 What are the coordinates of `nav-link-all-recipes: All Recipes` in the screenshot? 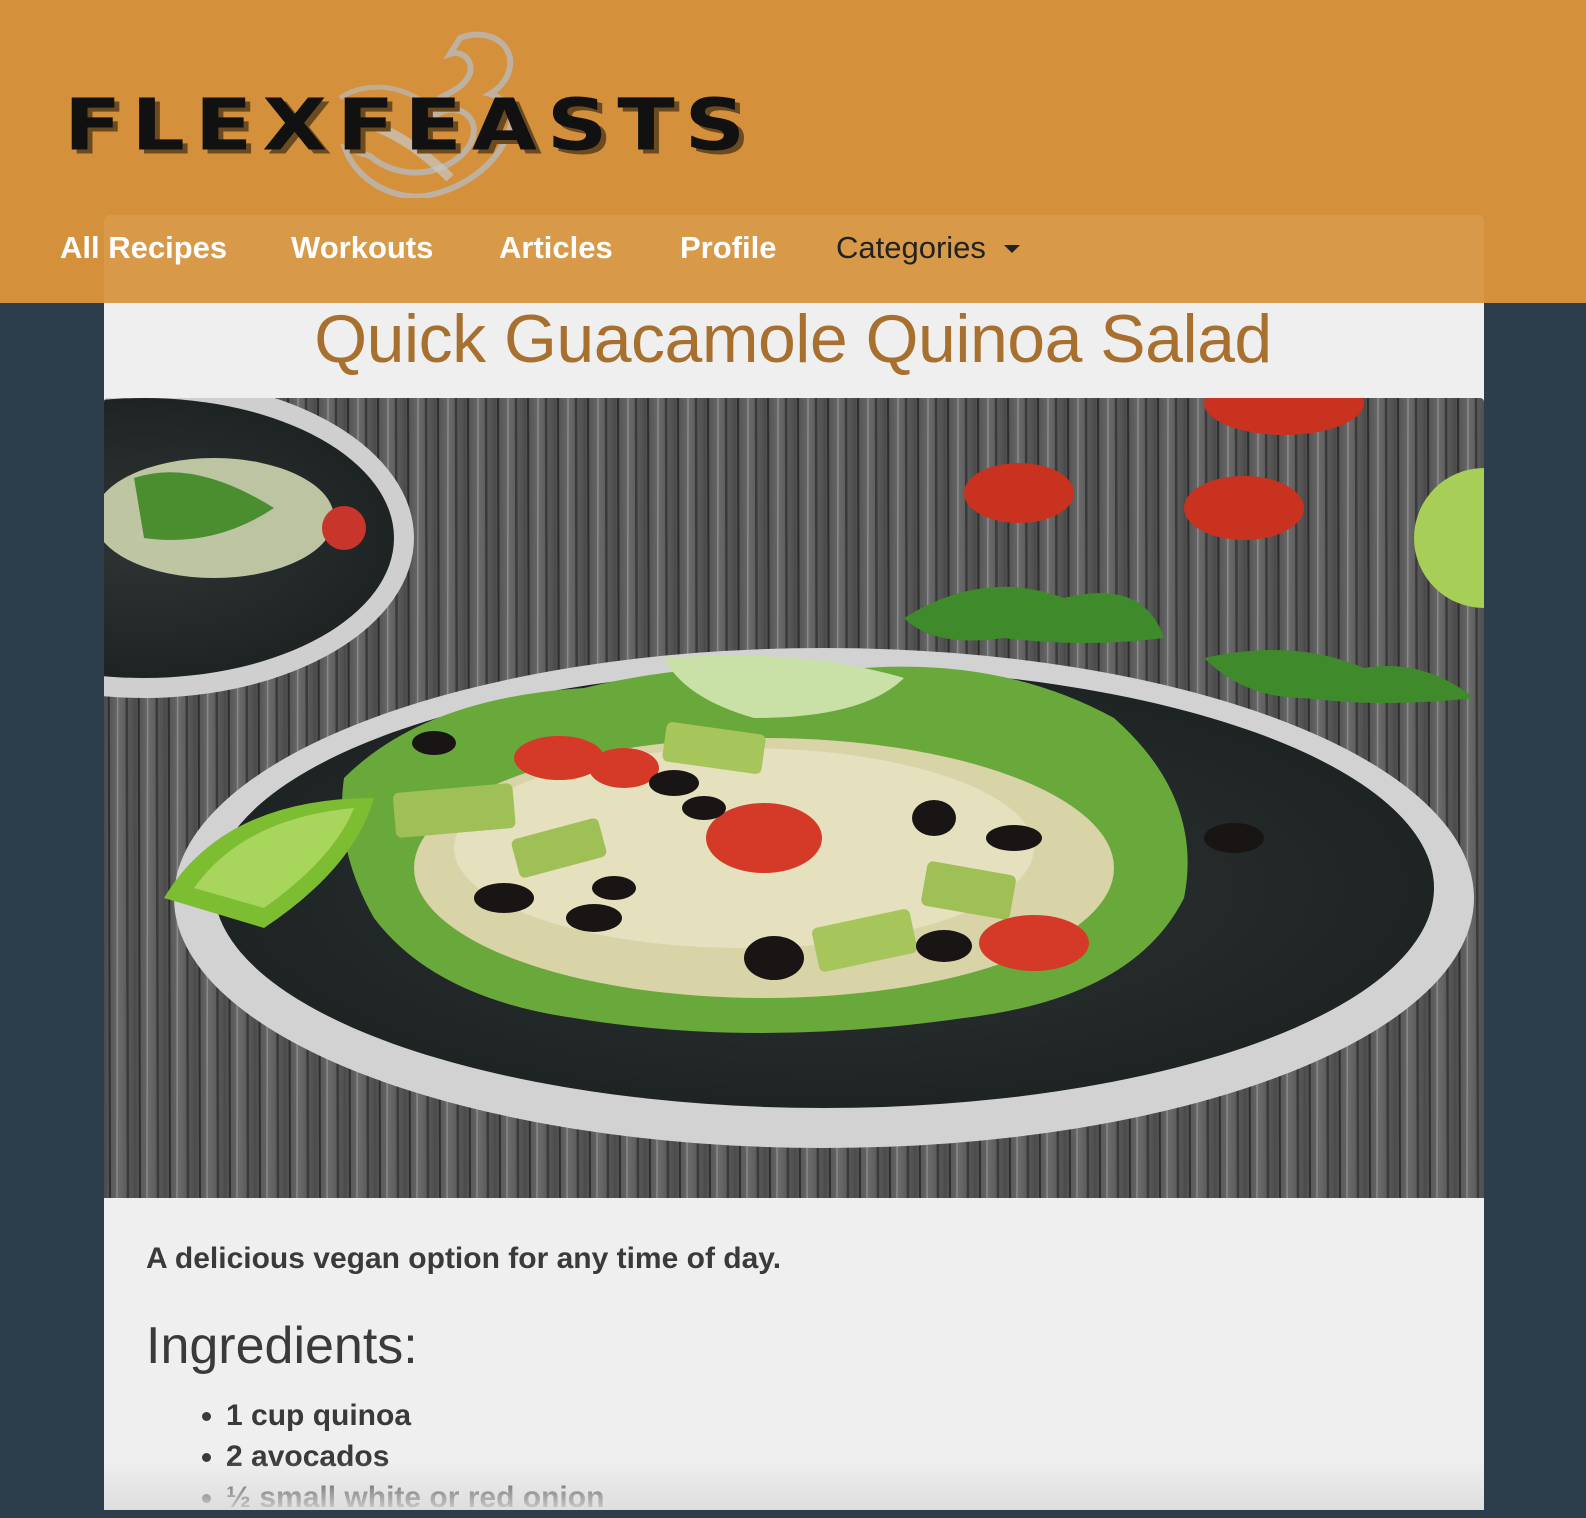 It's located at (143, 248).